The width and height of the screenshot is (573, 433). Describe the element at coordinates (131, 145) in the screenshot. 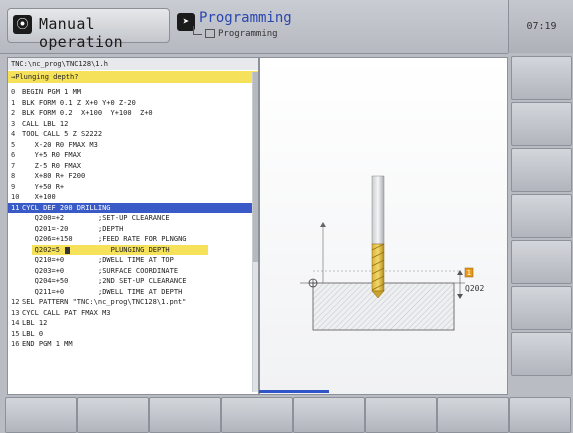

I see `nc-line: 5 X-20 R0 FMAX M3` at that location.